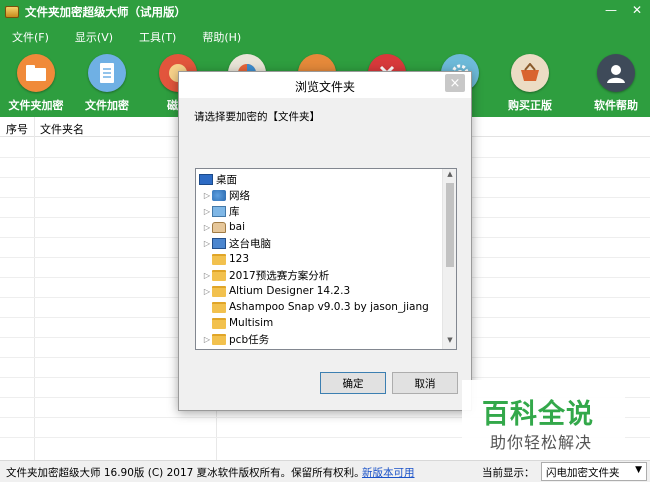 This screenshot has width=650, height=482. I want to click on user-help-icon, so click(616, 73).